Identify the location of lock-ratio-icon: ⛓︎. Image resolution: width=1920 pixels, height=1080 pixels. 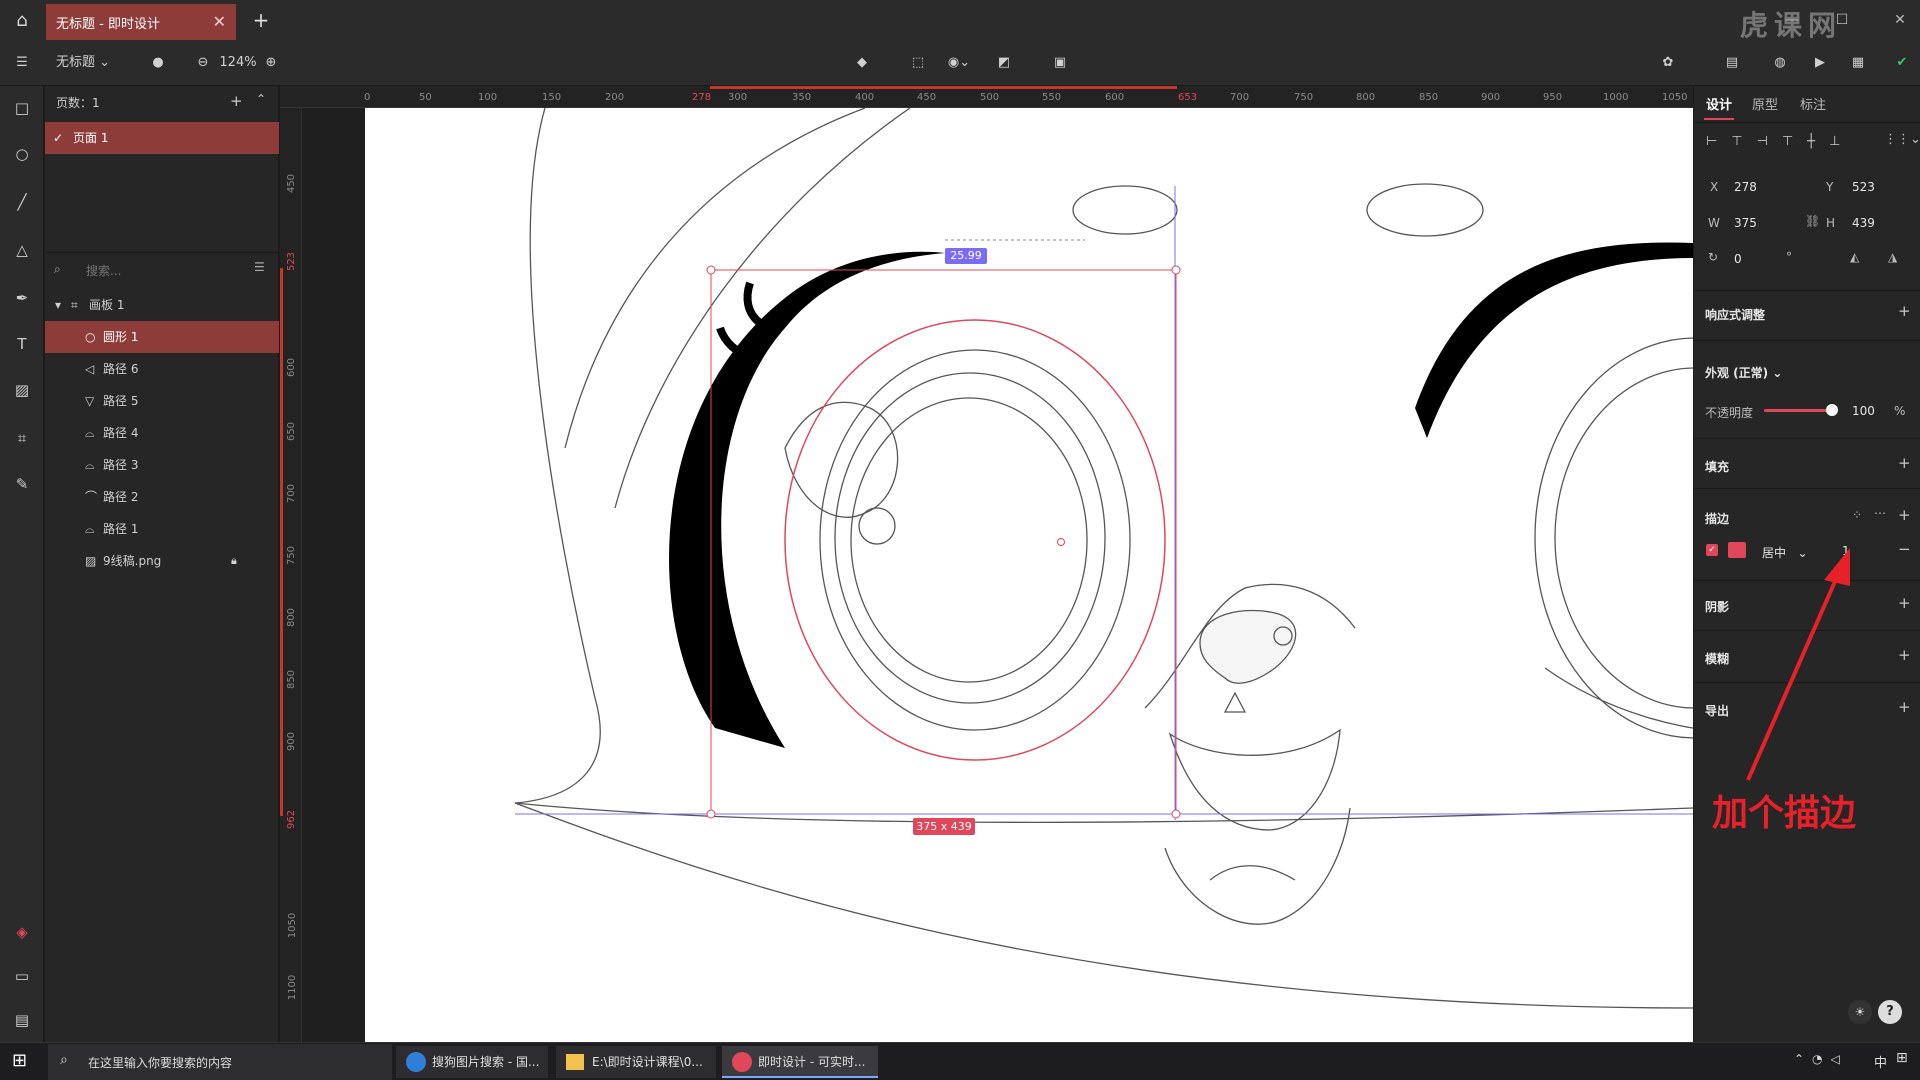
(1812, 221).